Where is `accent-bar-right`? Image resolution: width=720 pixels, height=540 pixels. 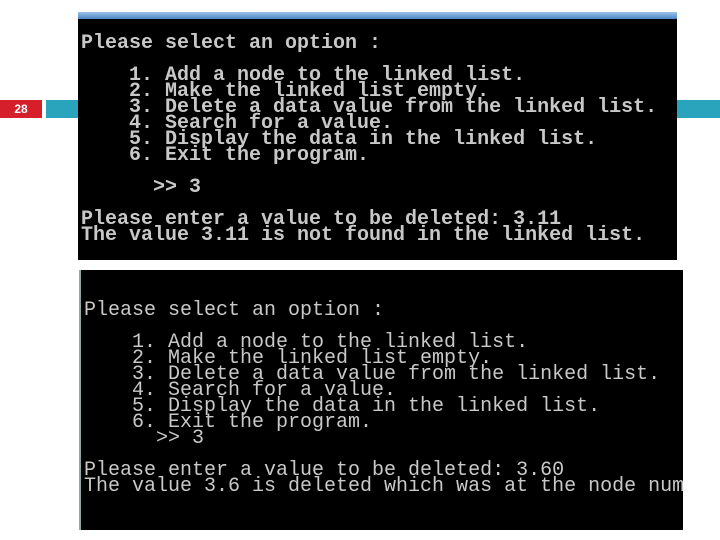
accent-bar-right is located at coordinates (698, 109).